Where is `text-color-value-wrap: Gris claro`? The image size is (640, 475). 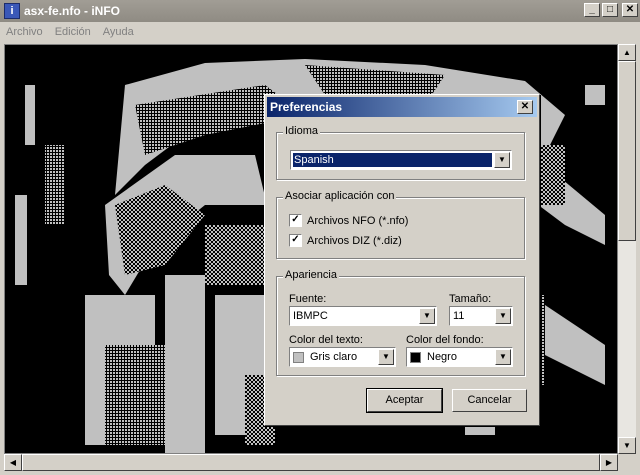 text-color-value-wrap: Gris claro is located at coordinates (325, 357).